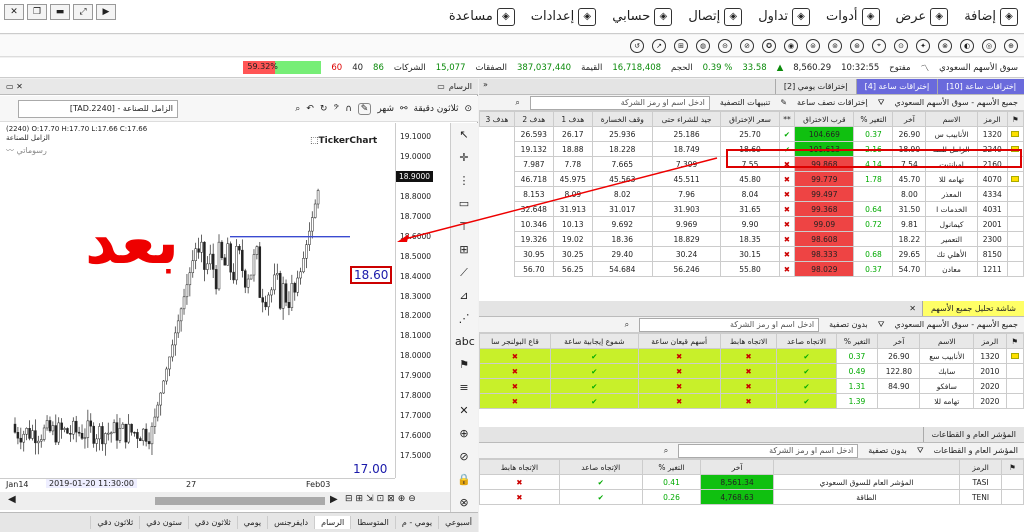 The height and width of the screenshot is (532, 1024). I want to click on bottom-tab-1: يومي - م, so click(416, 522).